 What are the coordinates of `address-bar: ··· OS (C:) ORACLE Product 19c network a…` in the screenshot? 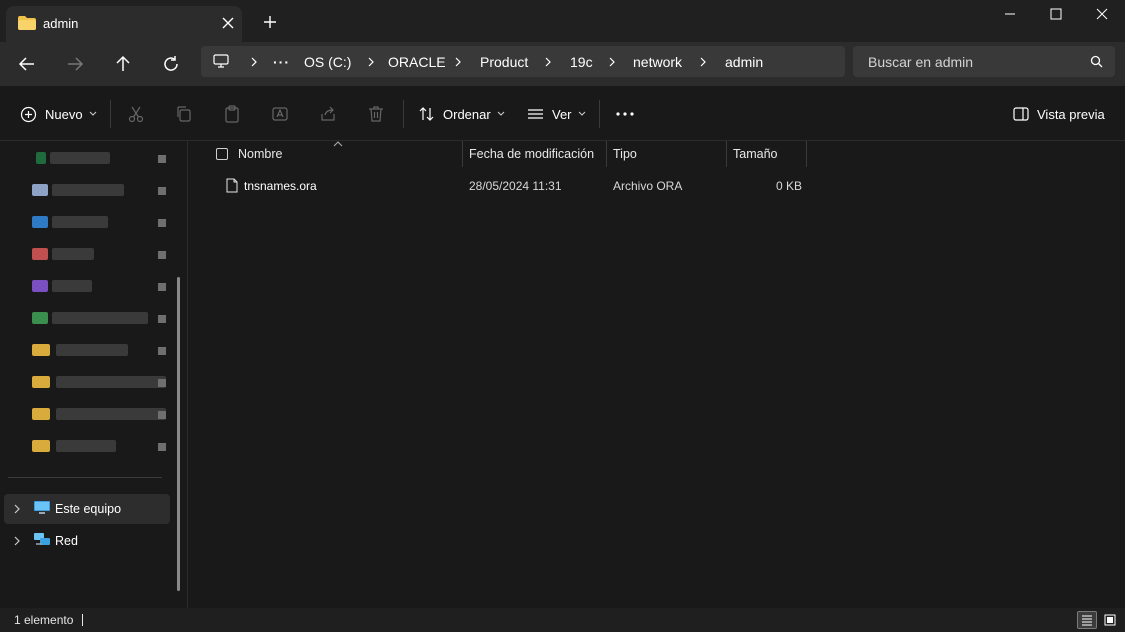 It's located at (523, 61).